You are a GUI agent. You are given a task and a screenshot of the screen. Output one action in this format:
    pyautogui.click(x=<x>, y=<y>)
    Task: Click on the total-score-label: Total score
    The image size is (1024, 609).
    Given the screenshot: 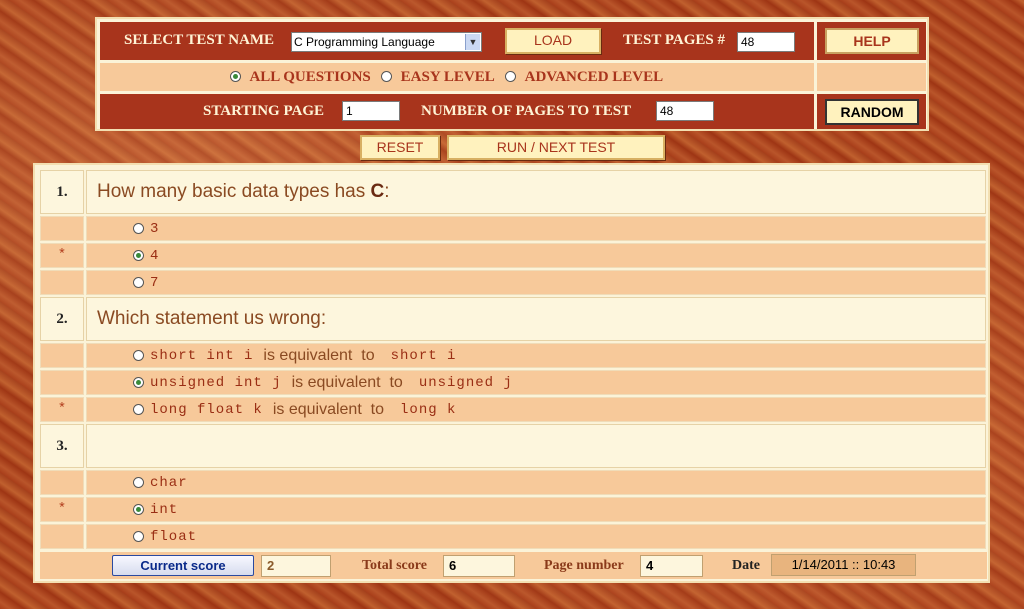 What is the action you would take?
    pyautogui.click(x=394, y=565)
    